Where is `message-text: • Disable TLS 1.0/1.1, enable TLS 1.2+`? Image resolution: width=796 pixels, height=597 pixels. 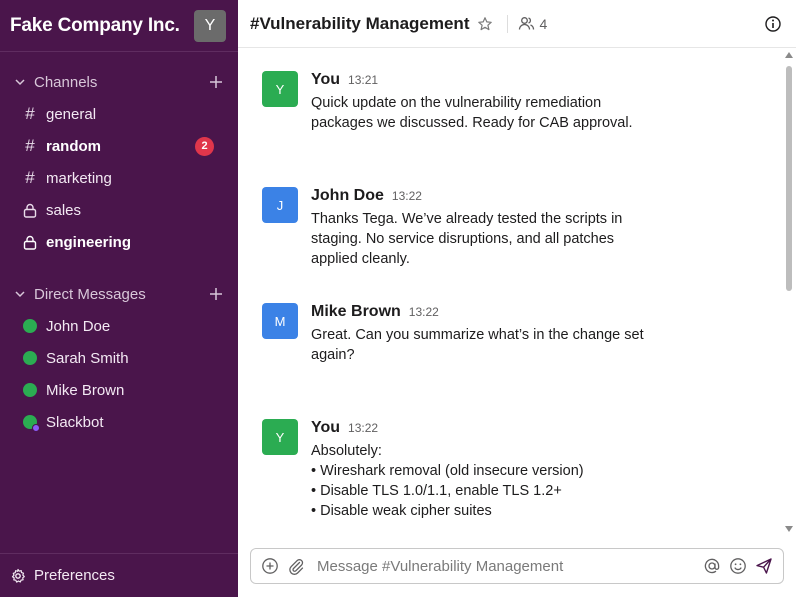
message-text: • Disable TLS 1.0/1.1, enable TLS 1.2+ is located at coordinates (436, 491).